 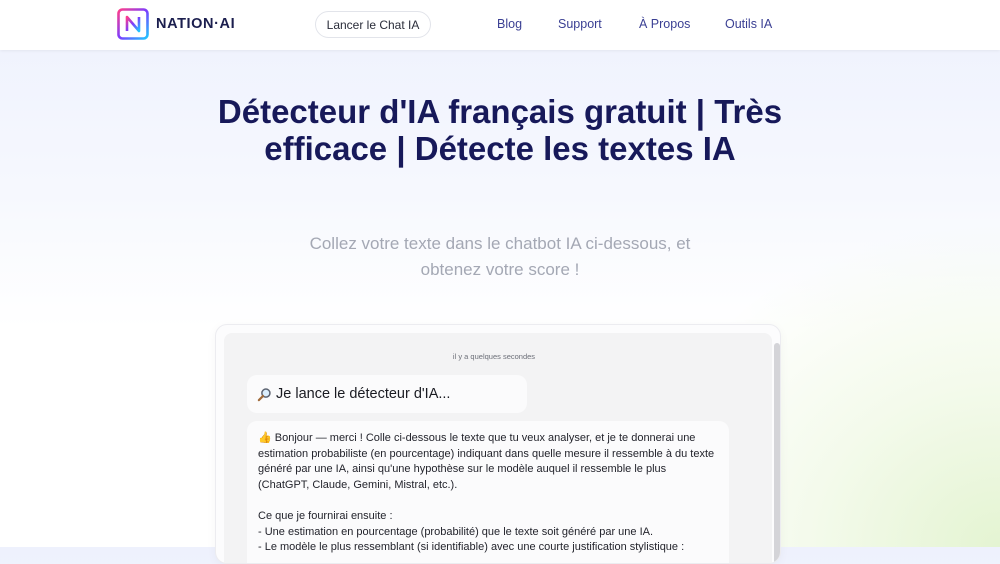 What do you see at coordinates (509, 24) in the screenshot?
I see `nav-link-blog: Blog` at bounding box center [509, 24].